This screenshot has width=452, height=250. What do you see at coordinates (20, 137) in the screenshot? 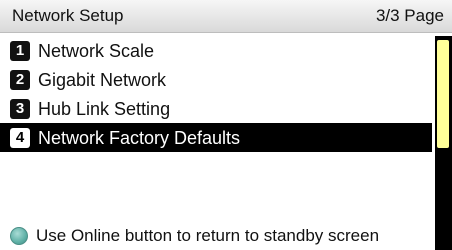
I see `item-number-badge: 4` at bounding box center [20, 137].